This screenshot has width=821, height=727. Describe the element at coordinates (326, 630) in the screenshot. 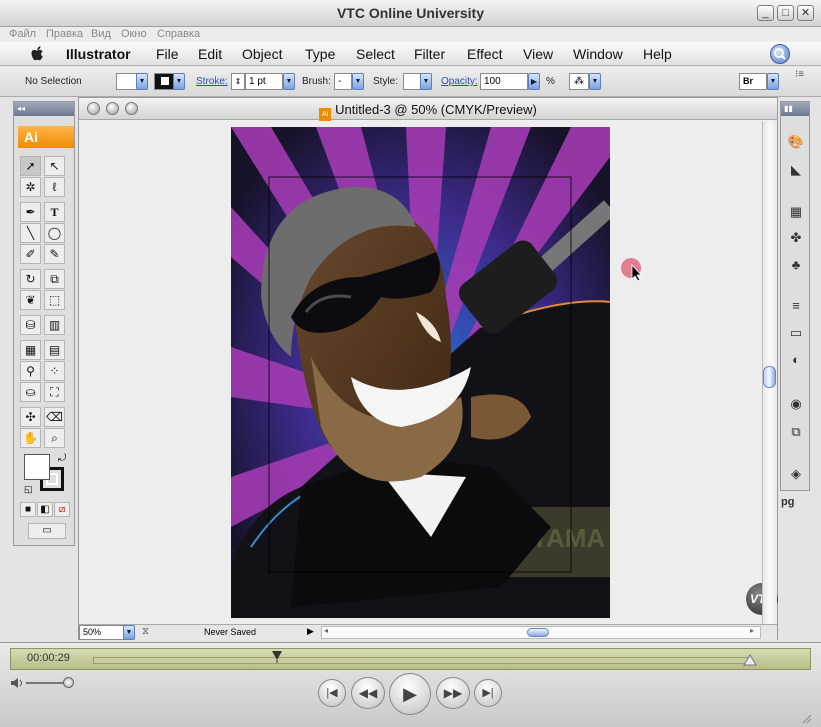

I see `scroll-left-icon: ◂` at that location.